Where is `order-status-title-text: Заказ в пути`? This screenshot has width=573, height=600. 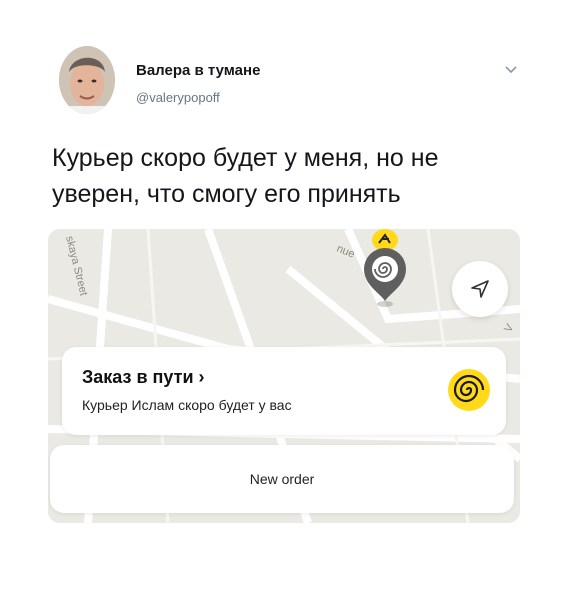 order-status-title-text: Заказ в пути is located at coordinates (138, 377).